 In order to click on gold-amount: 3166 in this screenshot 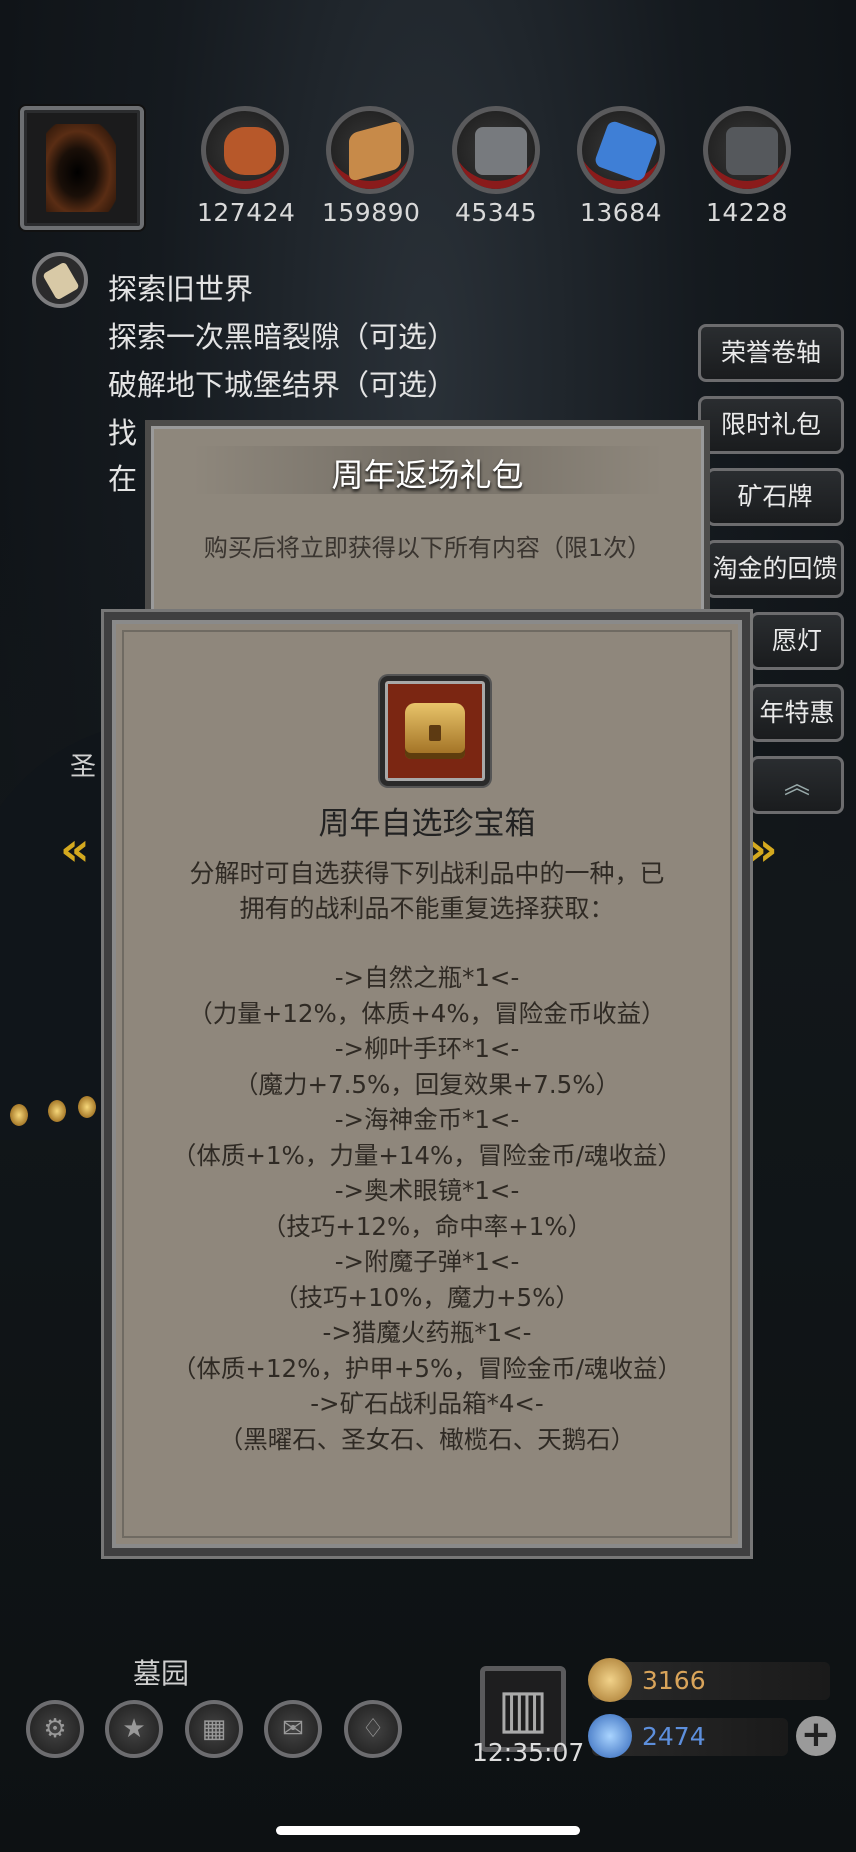, I will do `click(674, 1680)`.